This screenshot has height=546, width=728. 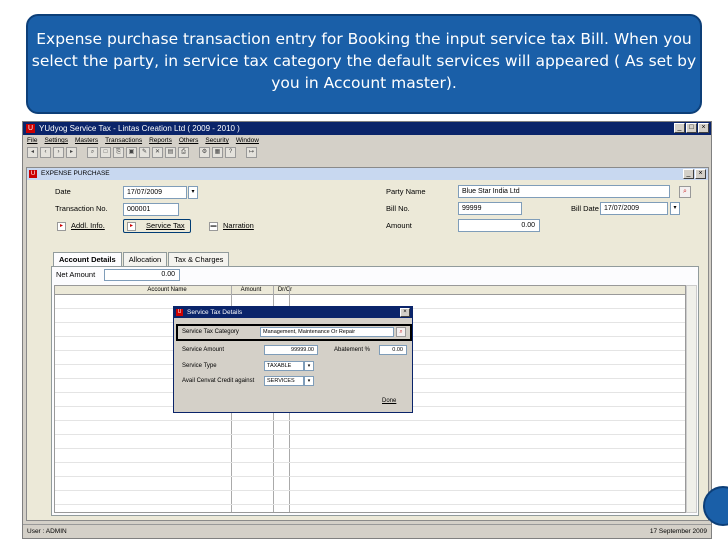 I want to click on child-title: EXPENSE PURCHASE, so click(x=75, y=173).